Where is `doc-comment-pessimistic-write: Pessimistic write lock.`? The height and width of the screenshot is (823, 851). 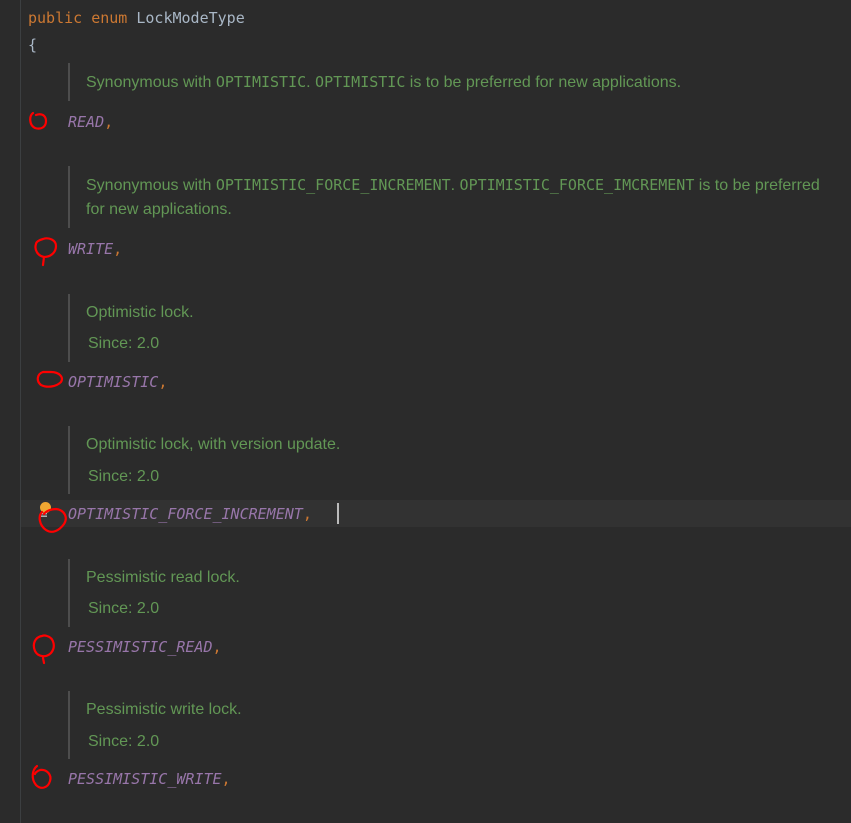
doc-comment-pessimistic-write: Pessimistic write lock. is located at coordinates (164, 709).